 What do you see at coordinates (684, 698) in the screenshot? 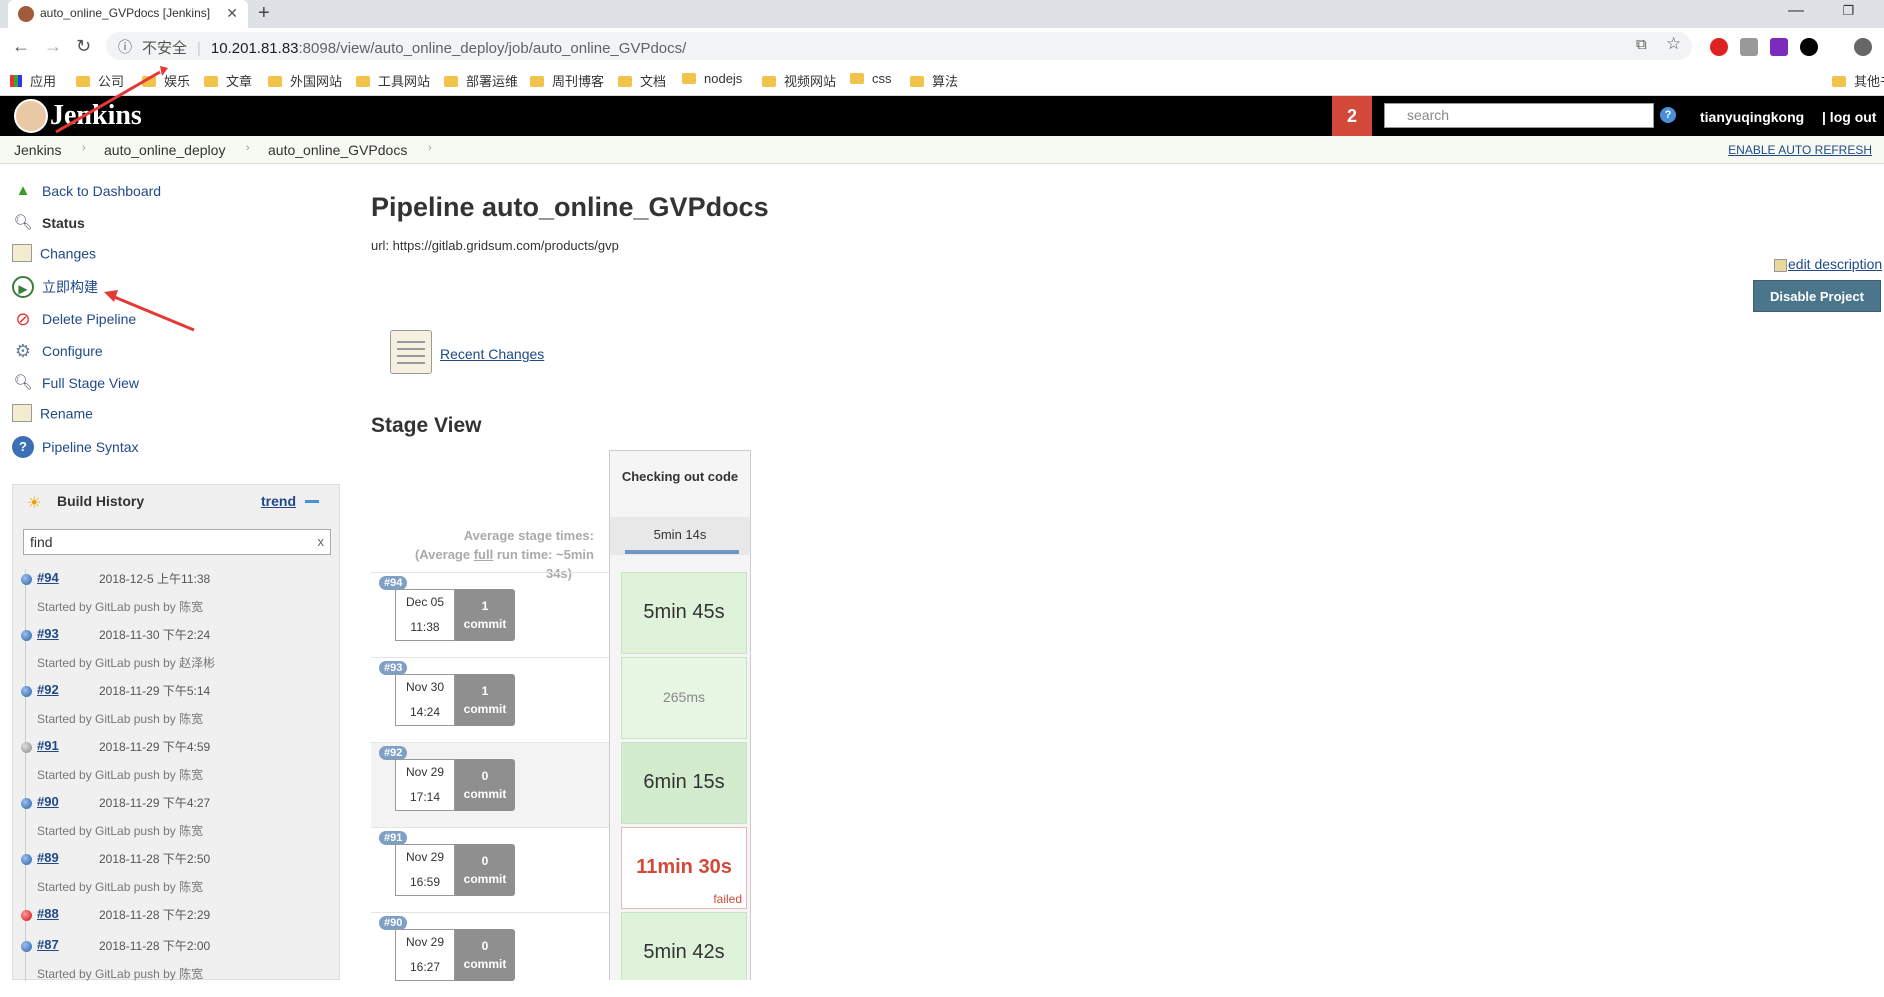
I see `stage-cell-success: 265ms` at bounding box center [684, 698].